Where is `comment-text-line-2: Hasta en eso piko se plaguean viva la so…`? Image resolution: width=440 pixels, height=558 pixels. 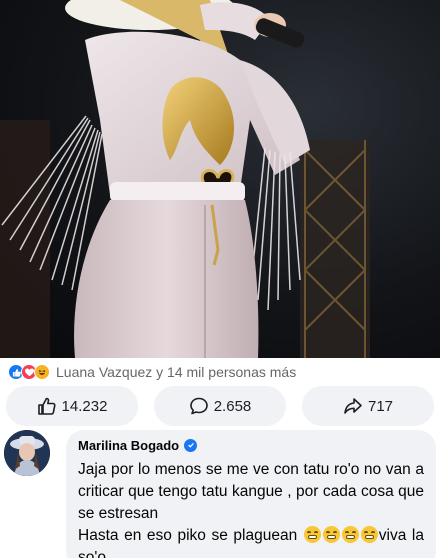
comment-text-line-2: Hasta en eso piko se plaguean viva la so… is located at coordinates (251, 541).